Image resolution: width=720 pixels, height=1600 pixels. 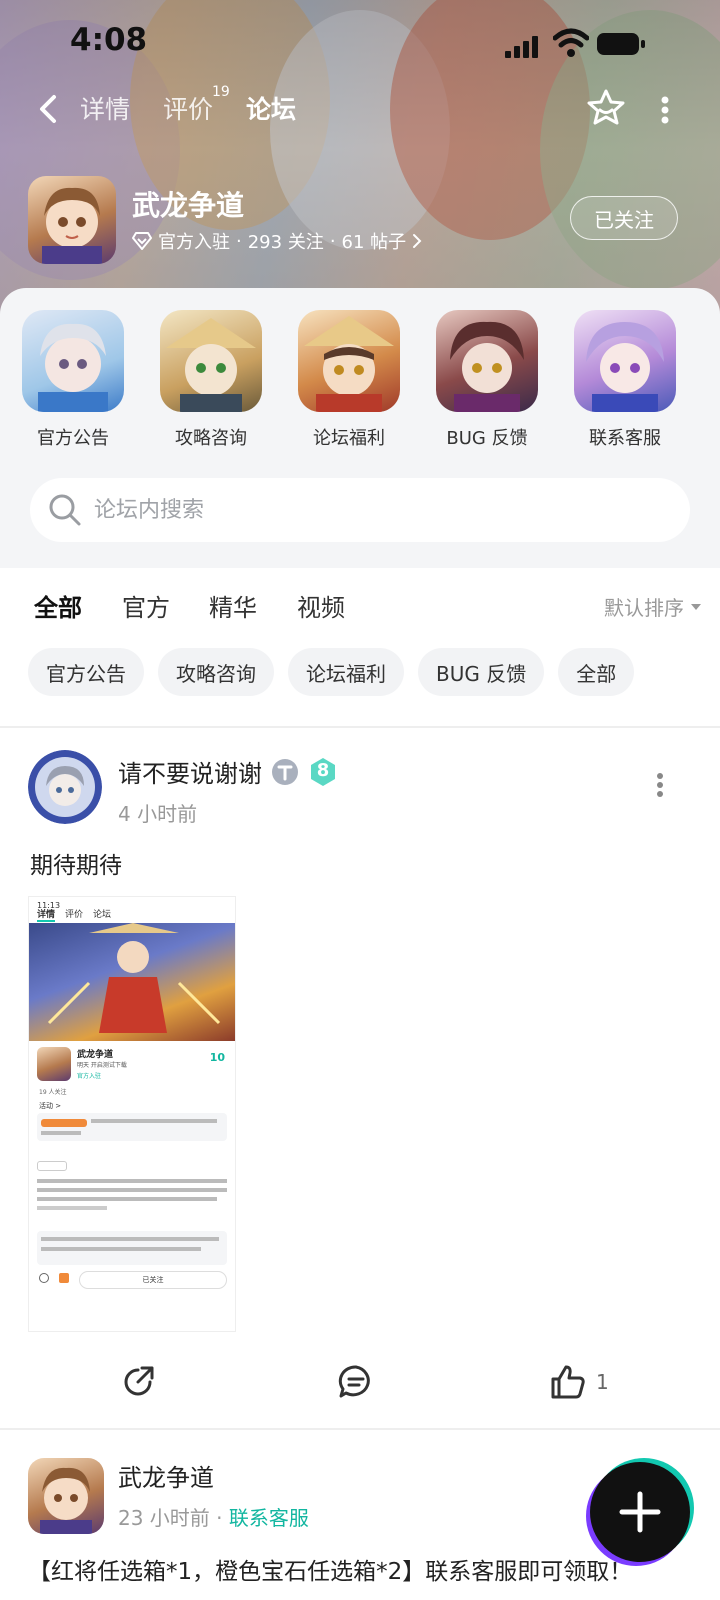 I want to click on entry-label: 攻略咨询, so click(x=211, y=438).